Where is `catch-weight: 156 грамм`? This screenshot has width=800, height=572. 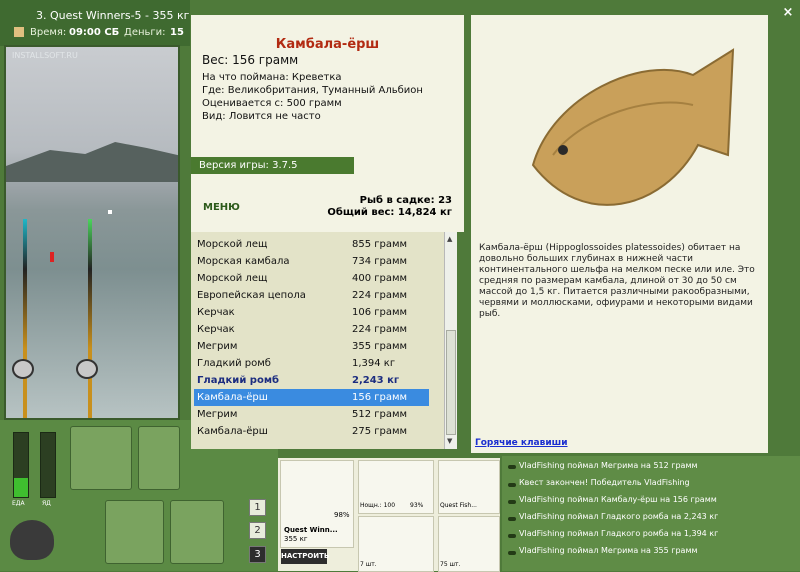
catch-weight: 156 грамм is located at coordinates (380, 397).